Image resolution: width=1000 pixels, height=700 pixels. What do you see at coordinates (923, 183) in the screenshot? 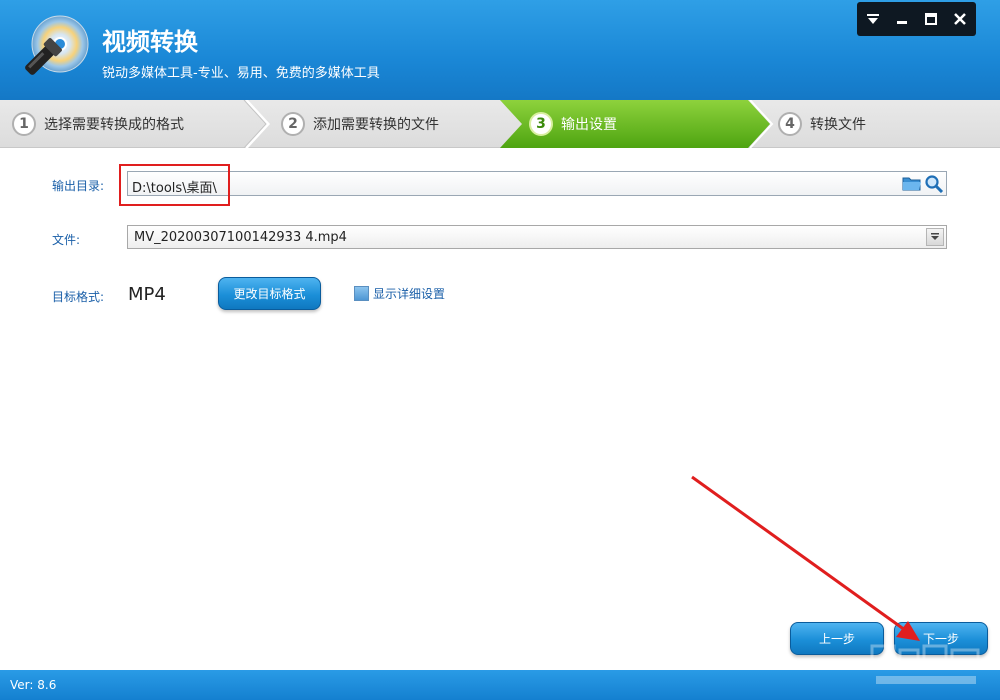
I see `output-dir-actions` at bounding box center [923, 183].